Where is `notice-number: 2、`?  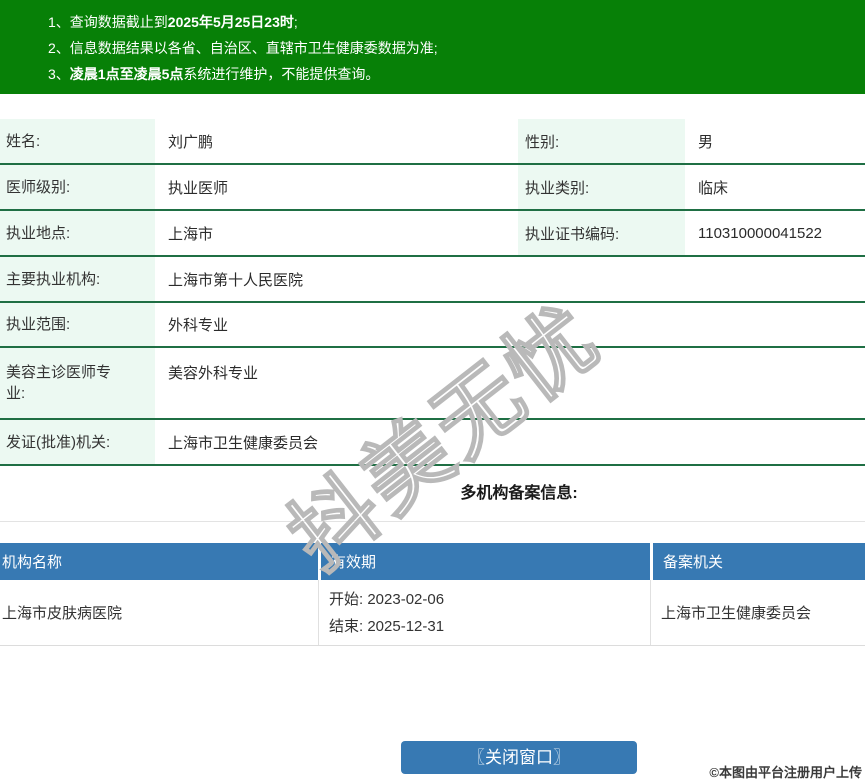 notice-number: 2、 is located at coordinates (59, 48).